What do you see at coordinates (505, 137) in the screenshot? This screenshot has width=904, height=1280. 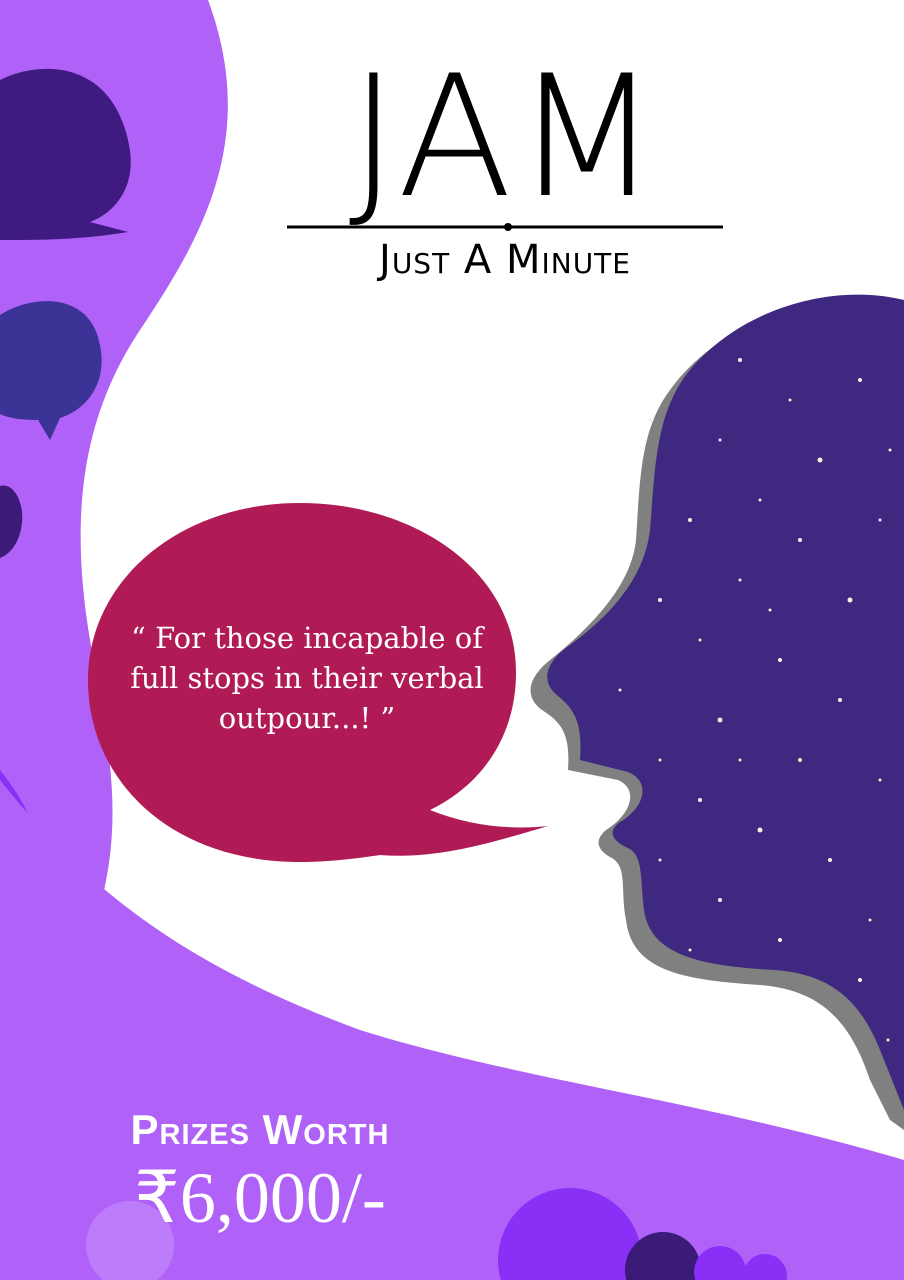 I see `title-main: JAM` at bounding box center [505, 137].